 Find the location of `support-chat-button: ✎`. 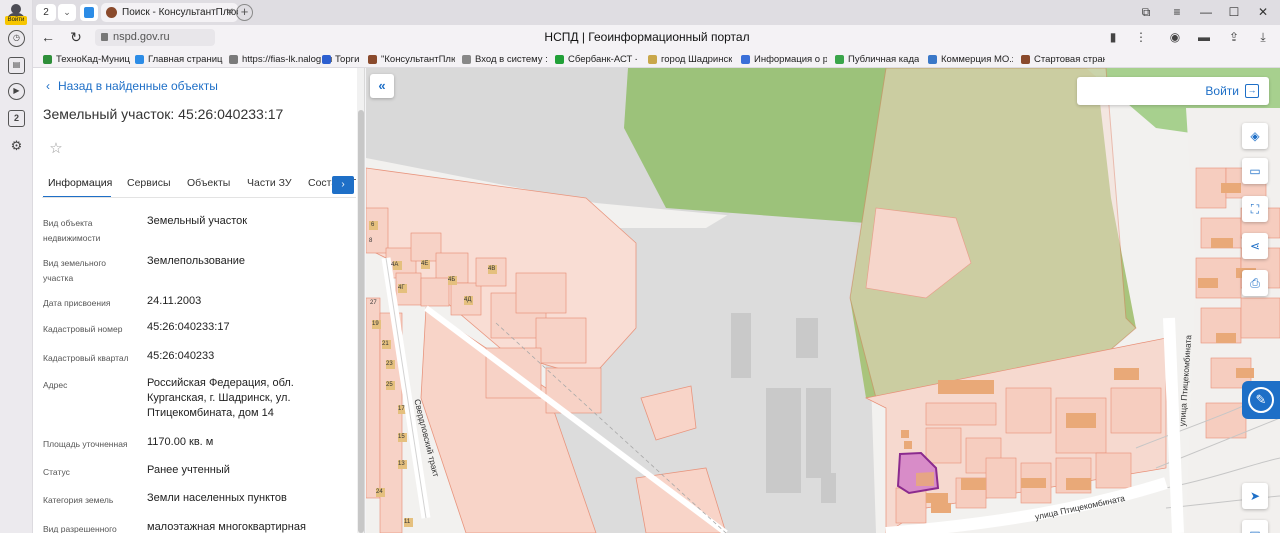

support-chat-button: ✎ is located at coordinates (1261, 400).